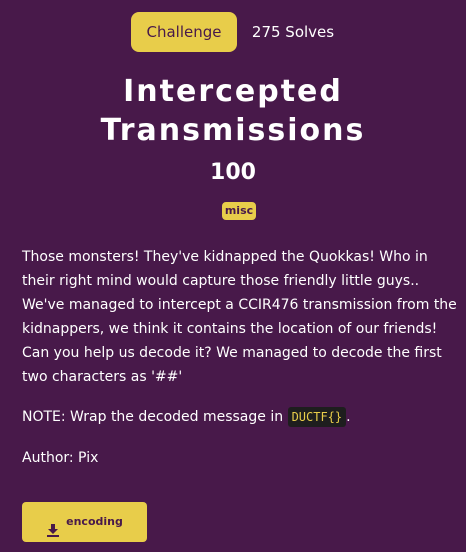 The width and height of the screenshot is (466, 552). What do you see at coordinates (53, 525) in the screenshot?
I see `download-icon` at bounding box center [53, 525].